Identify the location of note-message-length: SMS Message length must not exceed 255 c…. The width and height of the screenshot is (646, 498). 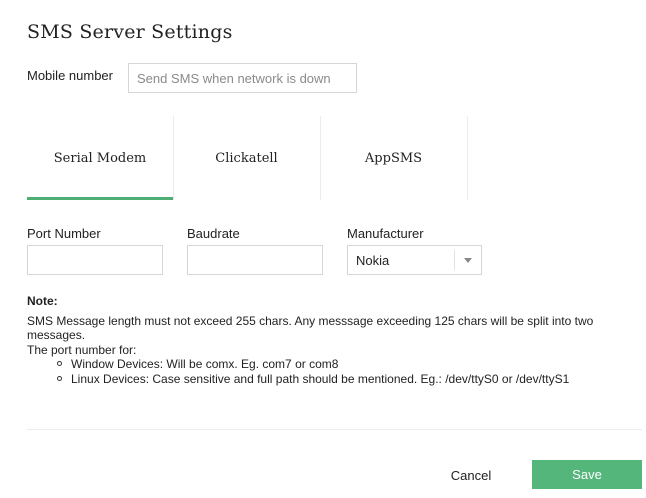
(310, 328).